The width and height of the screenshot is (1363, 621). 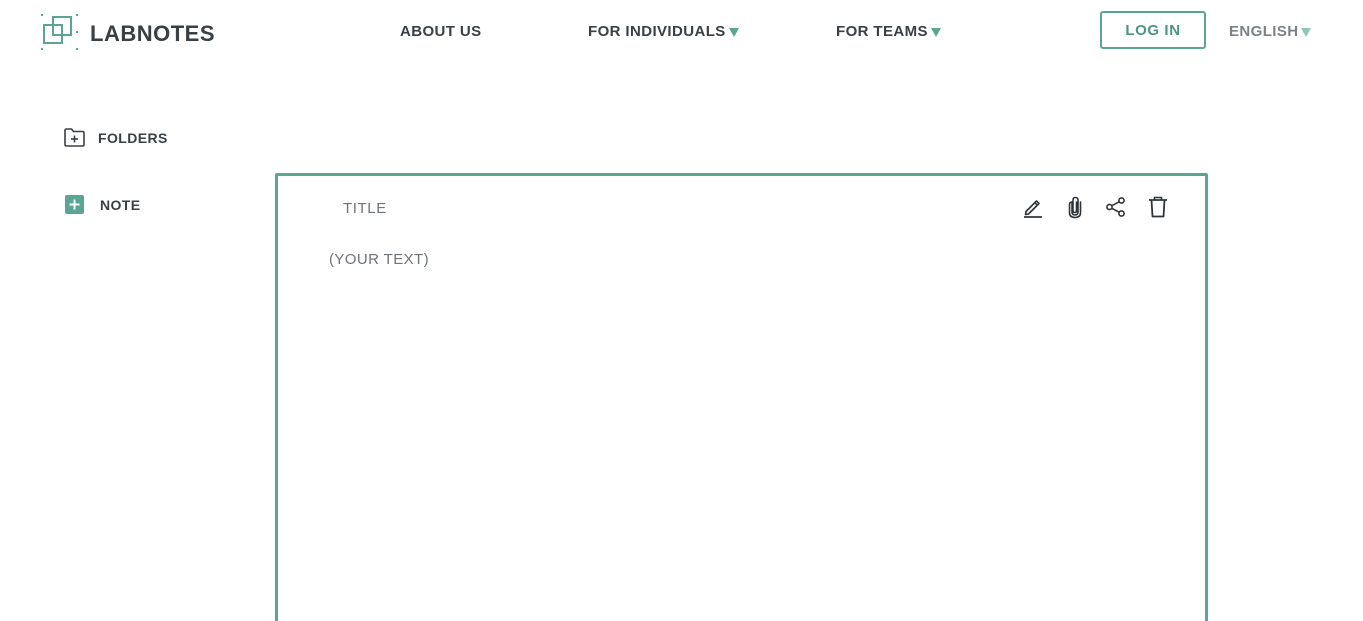 I want to click on nav-for-teams: FOR TEAMS, so click(x=888, y=31).